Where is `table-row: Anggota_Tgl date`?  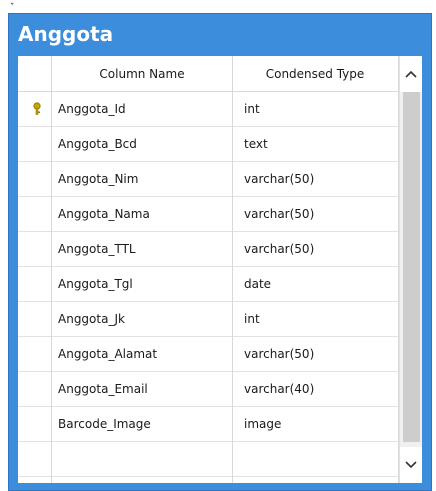 table-row: Anggota_Tgl date is located at coordinates (208, 284).